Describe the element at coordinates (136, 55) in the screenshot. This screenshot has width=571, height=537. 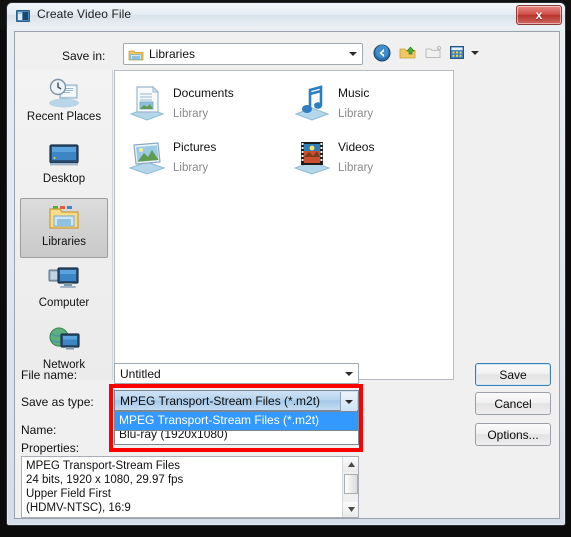
I see `libraries-folder-icon` at that location.